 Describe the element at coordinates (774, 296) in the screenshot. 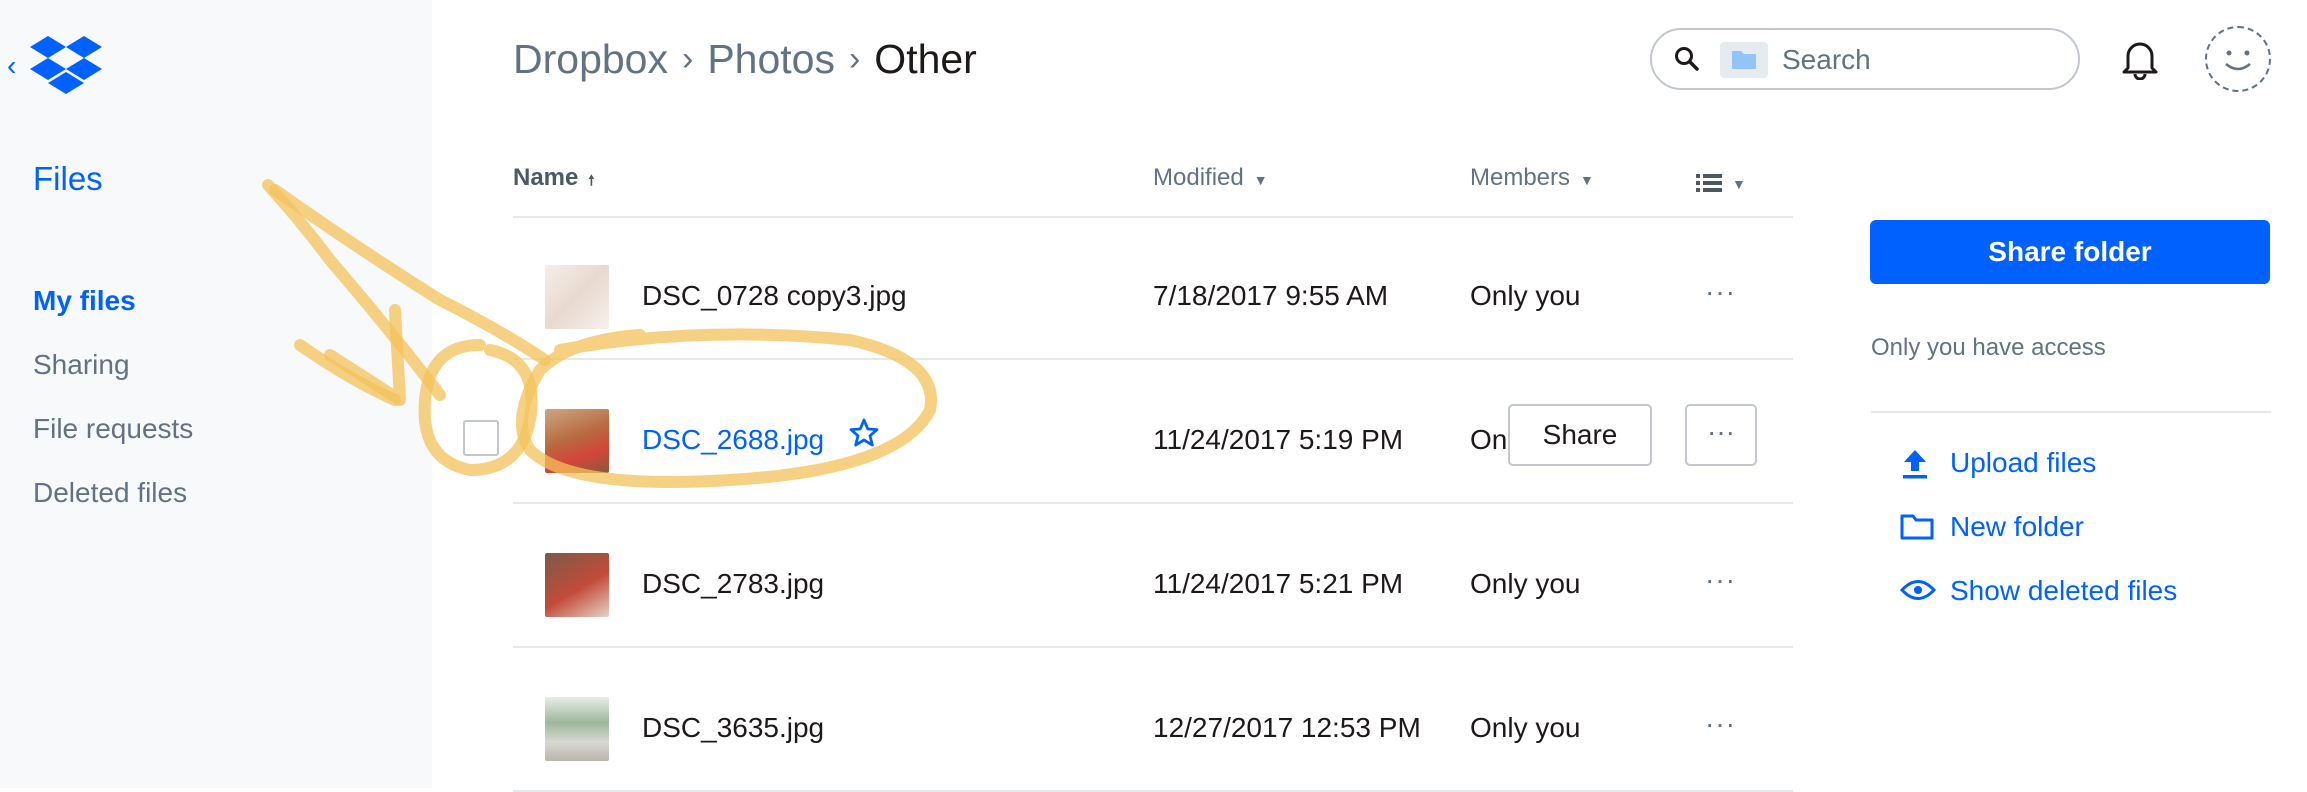

I see `file-name: DSC_0728 copy3.jpg` at that location.